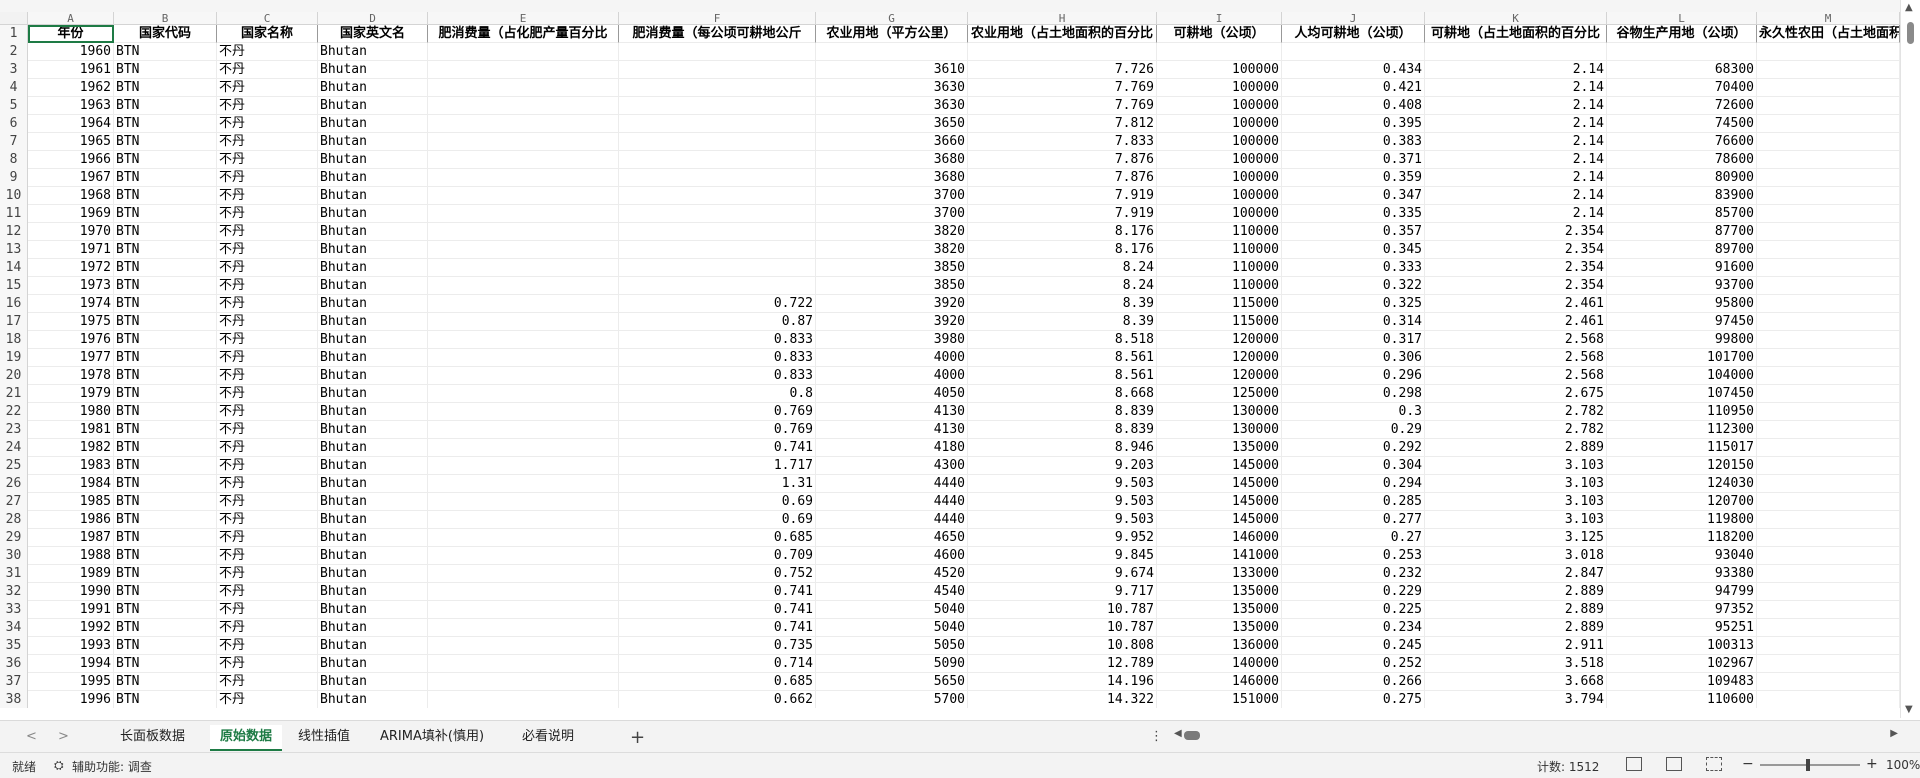  What do you see at coordinates (1682, 322) in the screenshot?
I see `table-cell: 97450` at bounding box center [1682, 322].